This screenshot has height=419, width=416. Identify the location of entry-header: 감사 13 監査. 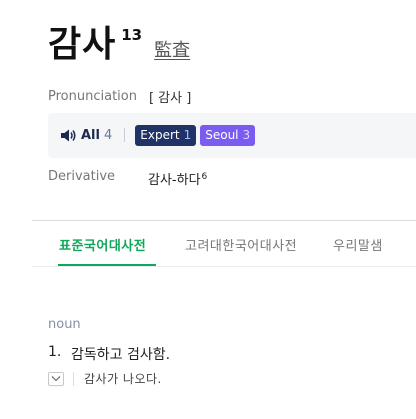
(119, 45).